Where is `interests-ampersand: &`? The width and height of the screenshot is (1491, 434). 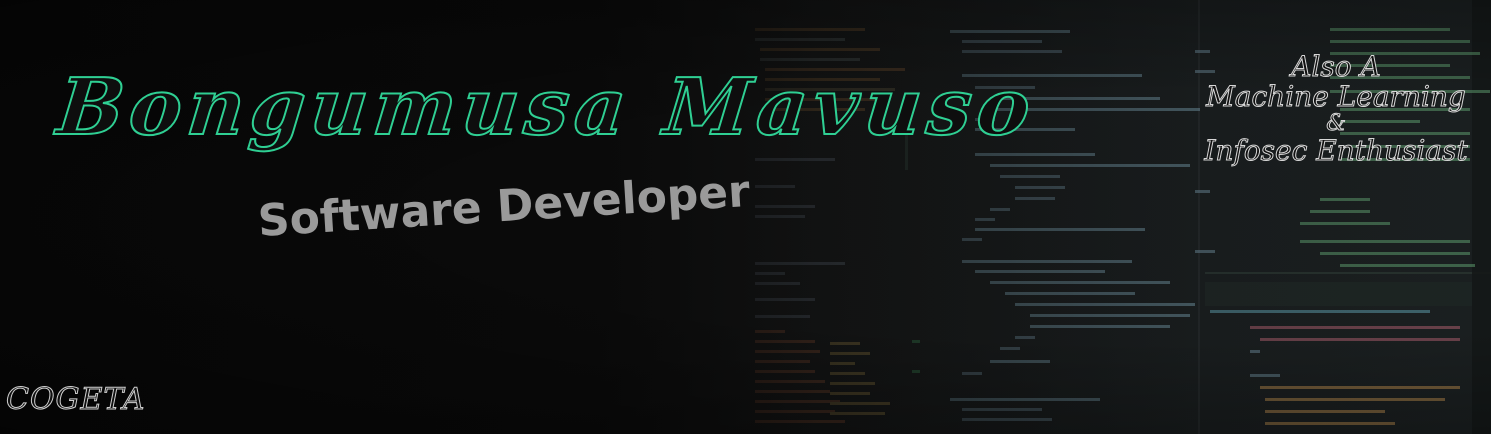 interests-ampersand: & is located at coordinates (1336, 123).